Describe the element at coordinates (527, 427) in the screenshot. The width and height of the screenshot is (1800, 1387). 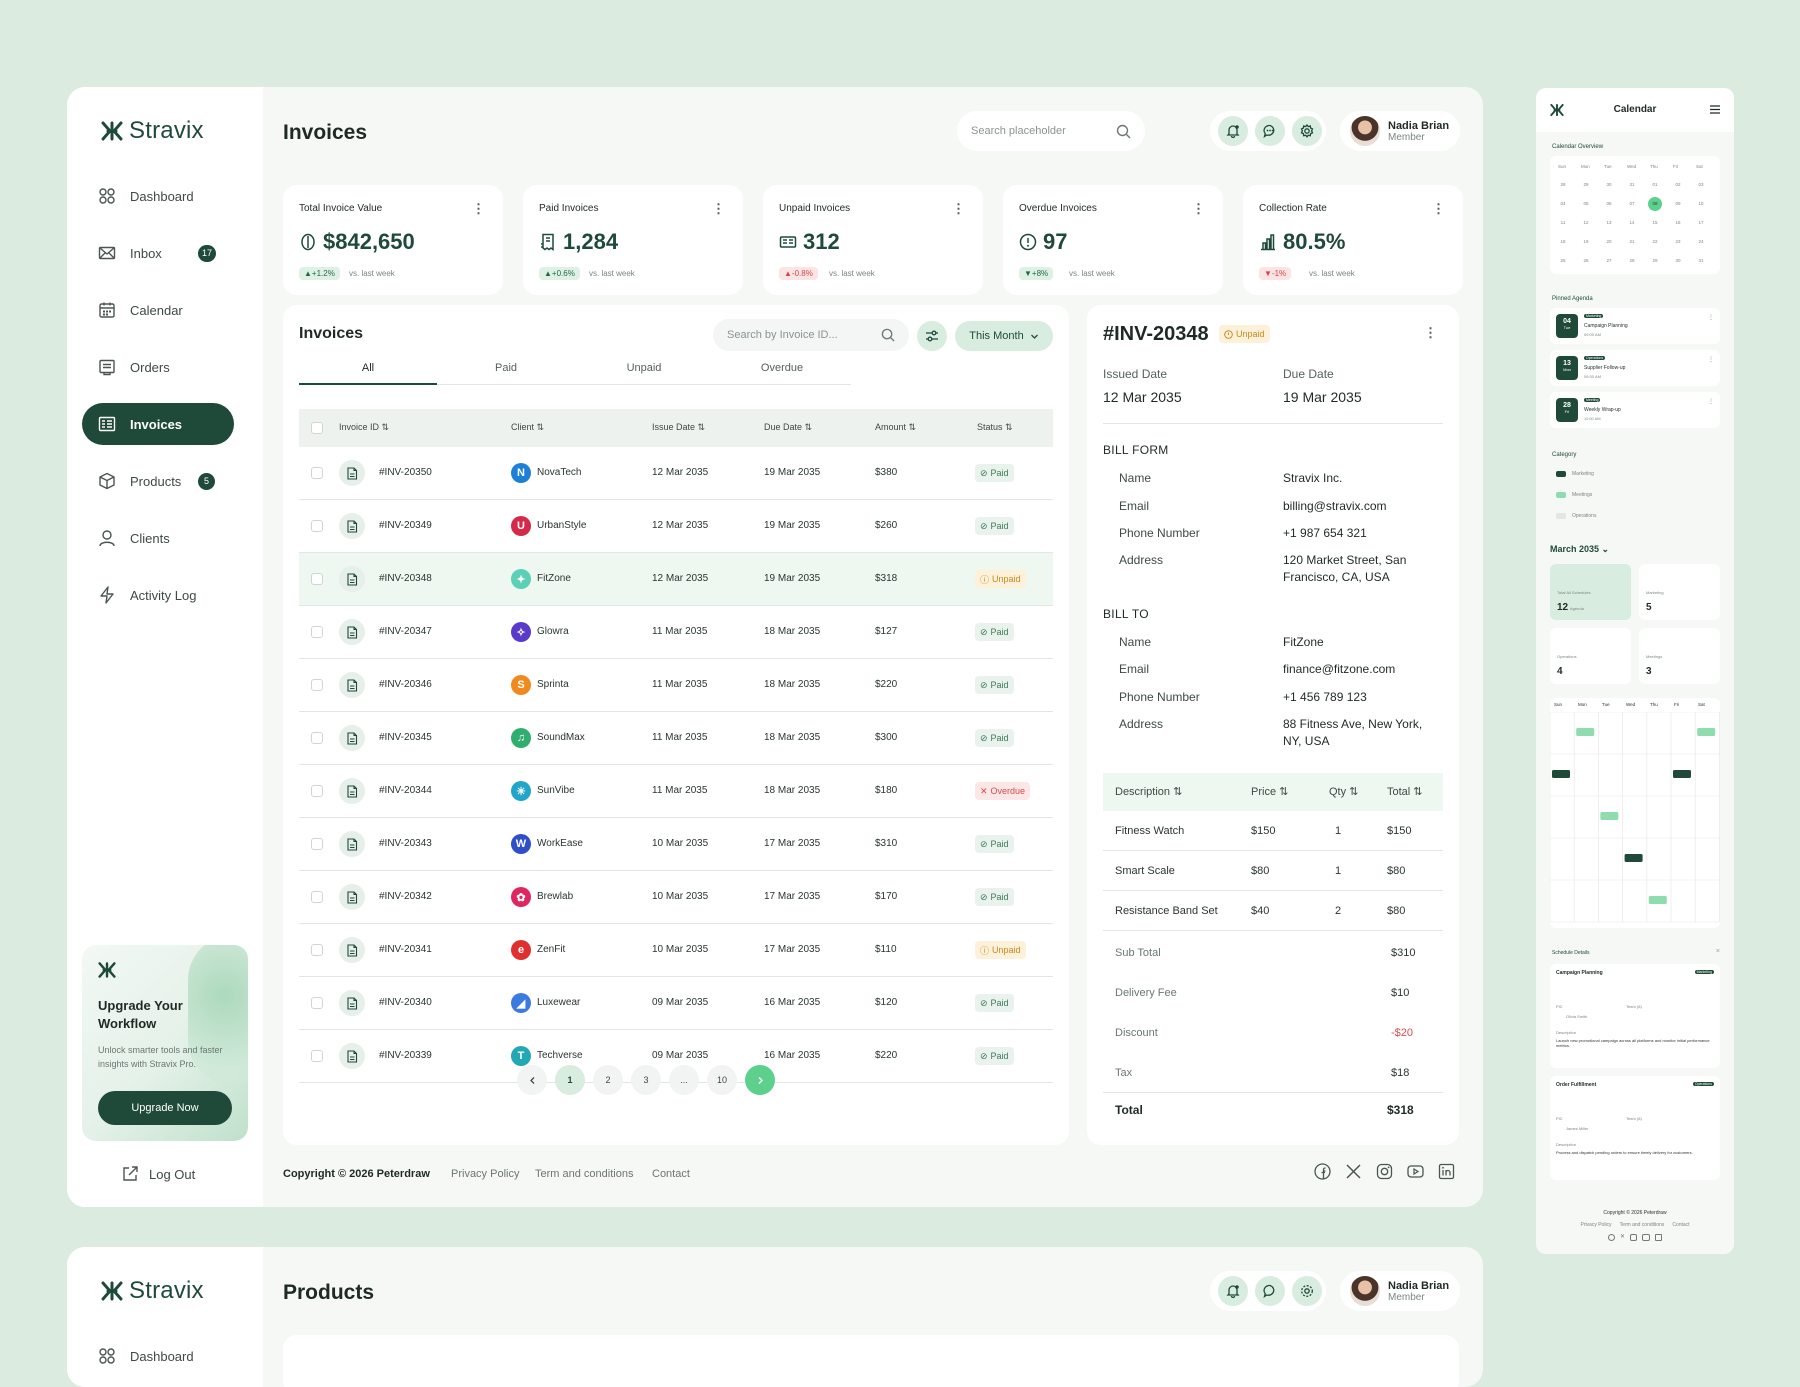
I see `col-client: Client ⇅` at that location.